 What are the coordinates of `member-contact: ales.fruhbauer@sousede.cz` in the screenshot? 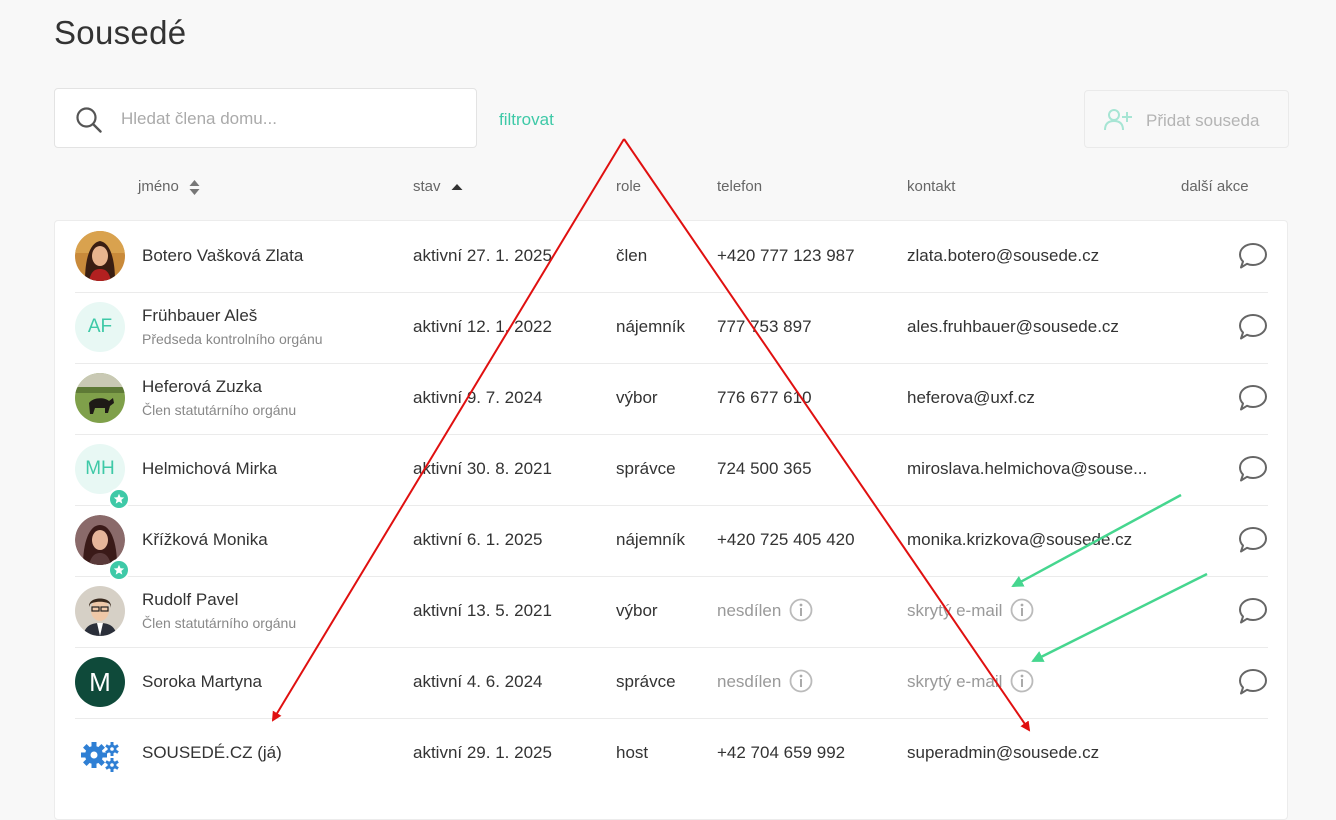 It's located at (1013, 326).